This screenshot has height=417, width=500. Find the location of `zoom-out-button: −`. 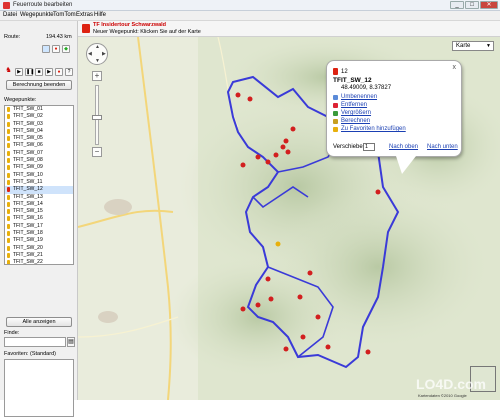

zoom-out-button: − is located at coordinates (97, 152).